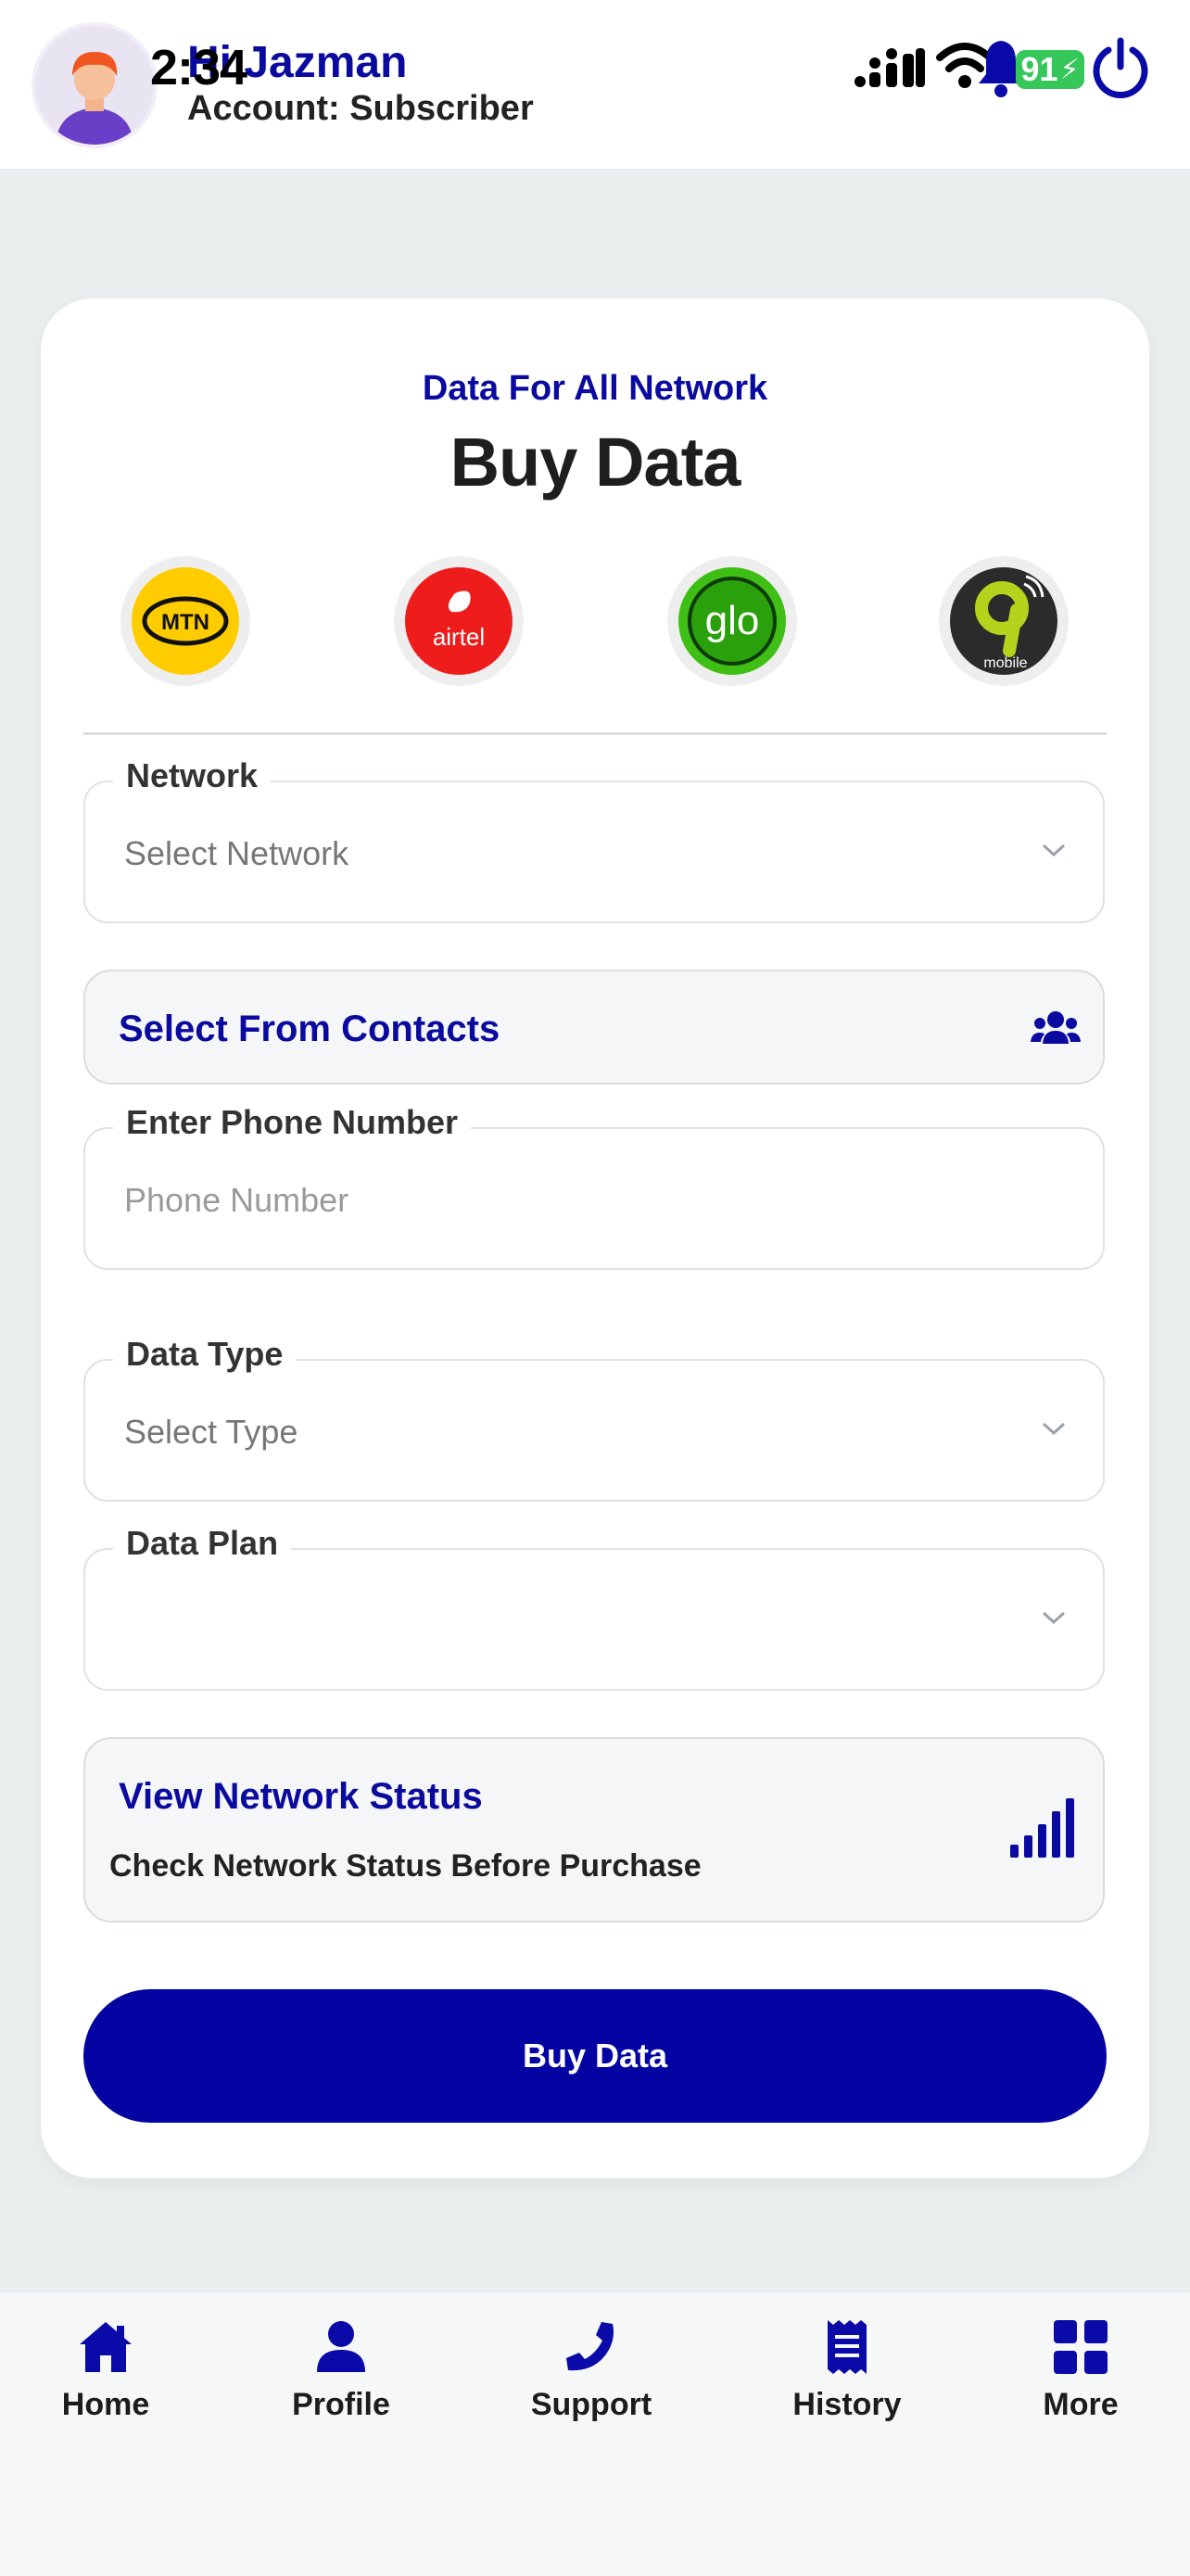 The width and height of the screenshot is (1190, 2576). I want to click on select-from-contacts-label: Select From Contacts, so click(309, 1029).